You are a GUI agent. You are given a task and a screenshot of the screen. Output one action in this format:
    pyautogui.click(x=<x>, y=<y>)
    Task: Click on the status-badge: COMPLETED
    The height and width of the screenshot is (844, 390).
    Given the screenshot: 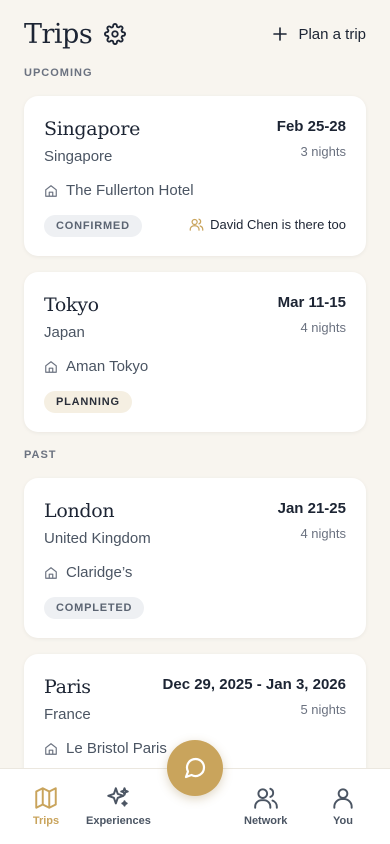 What is the action you would take?
    pyautogui.click(x=94, y=608)
    